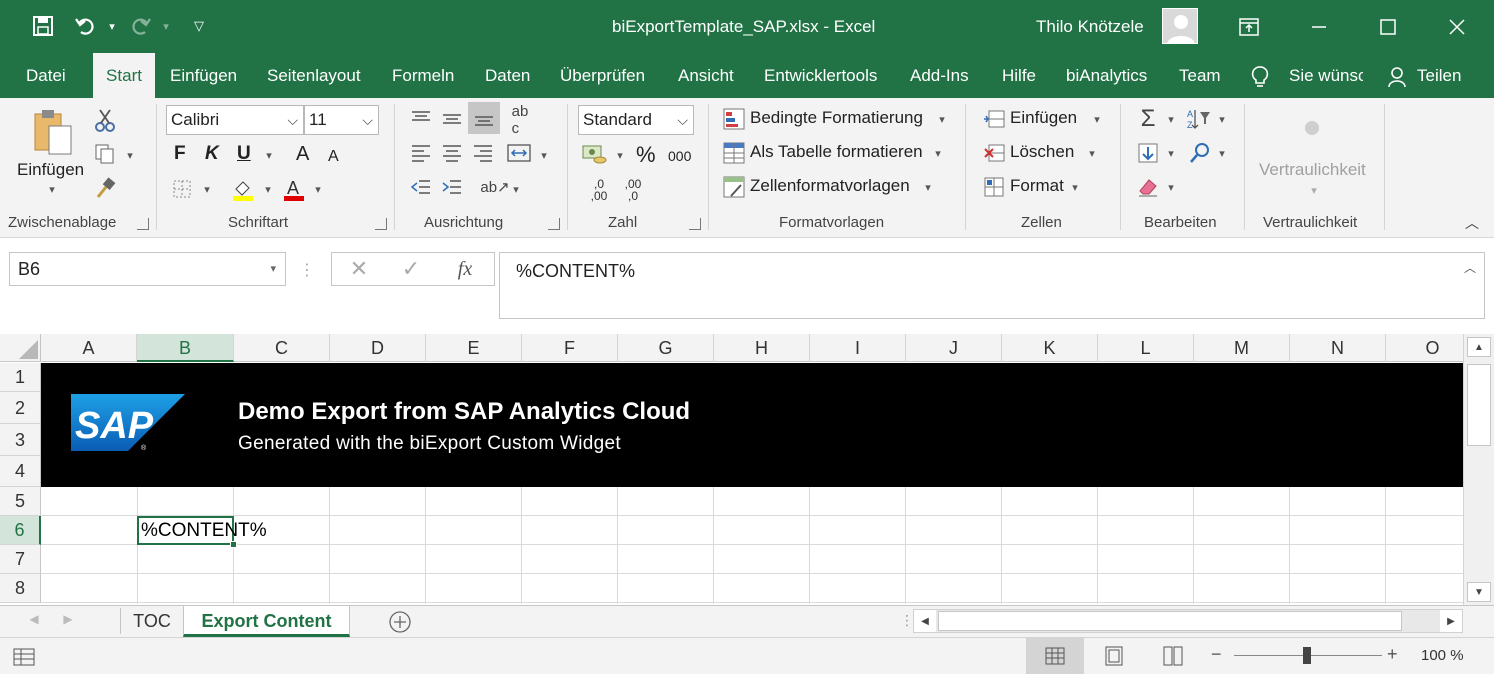  I want to click on horizontal-scrollbar: ◀ ▶, so click(1188, 621).